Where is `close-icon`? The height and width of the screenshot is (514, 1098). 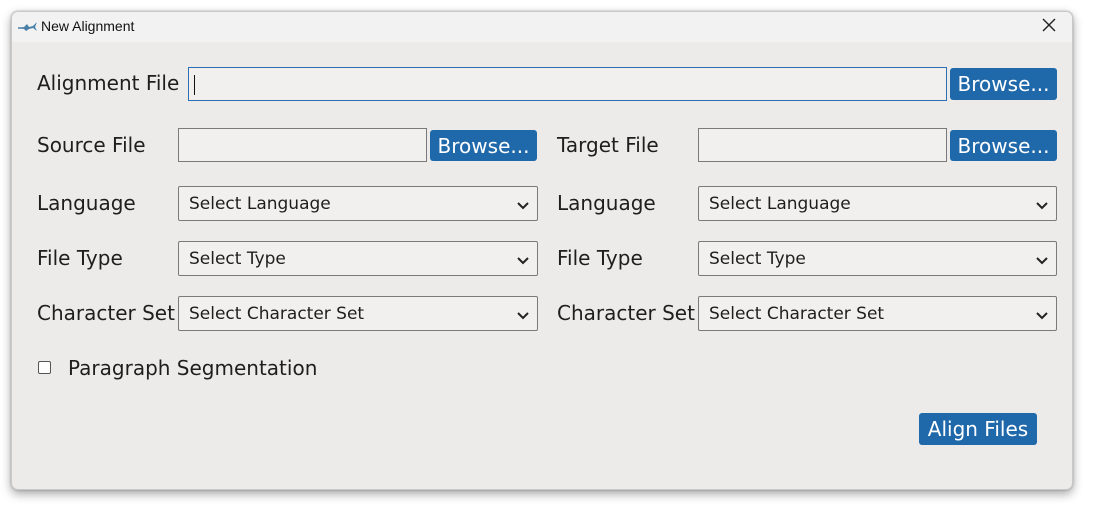 close-icon is located at coordinates (1049, 27).